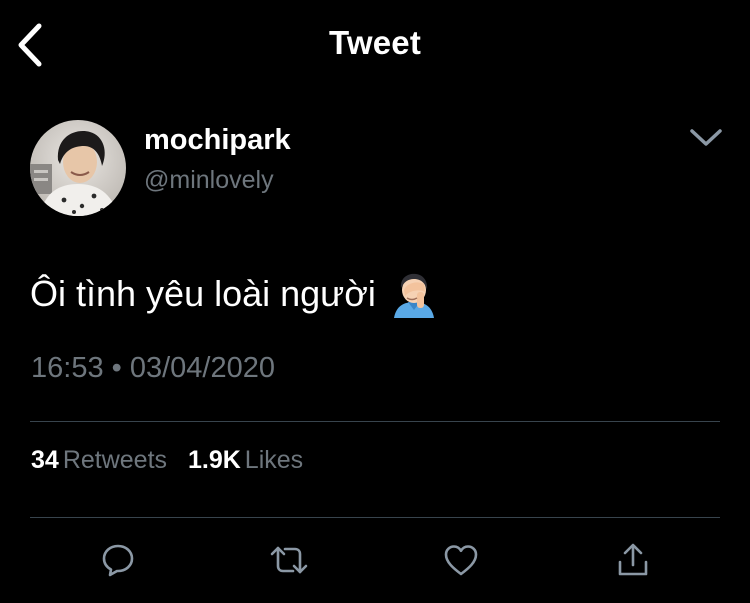 The height and width of the screenshot is (603, 750). Describe the element at coordinates (203, 293) in the screenshot. I see `tweet-text-content: Ôi tình yêu loài người` at that location.